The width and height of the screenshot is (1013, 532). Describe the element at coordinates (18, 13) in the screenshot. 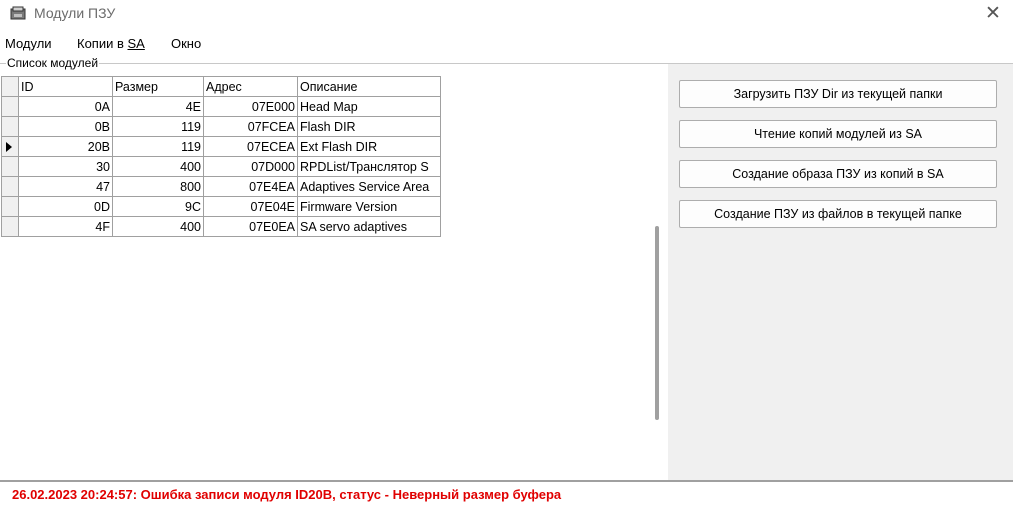

I see `drive-icon` at that location.